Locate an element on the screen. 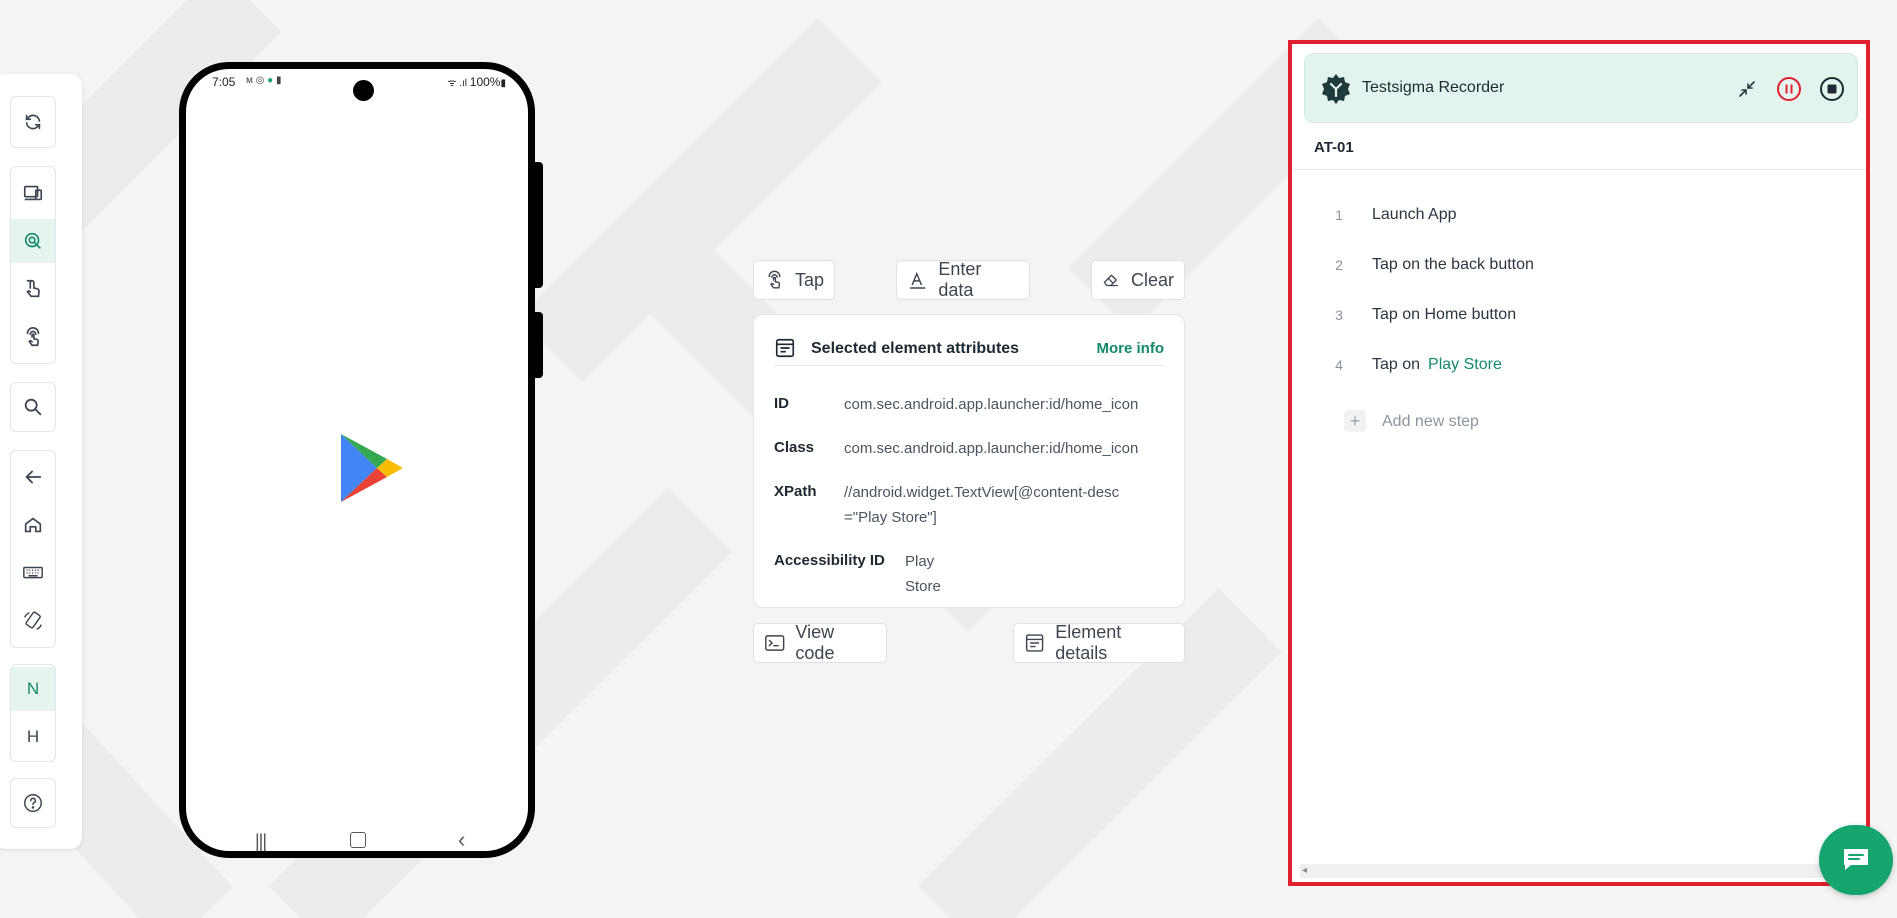  text-input-icon is located at coordinates (917, 280).